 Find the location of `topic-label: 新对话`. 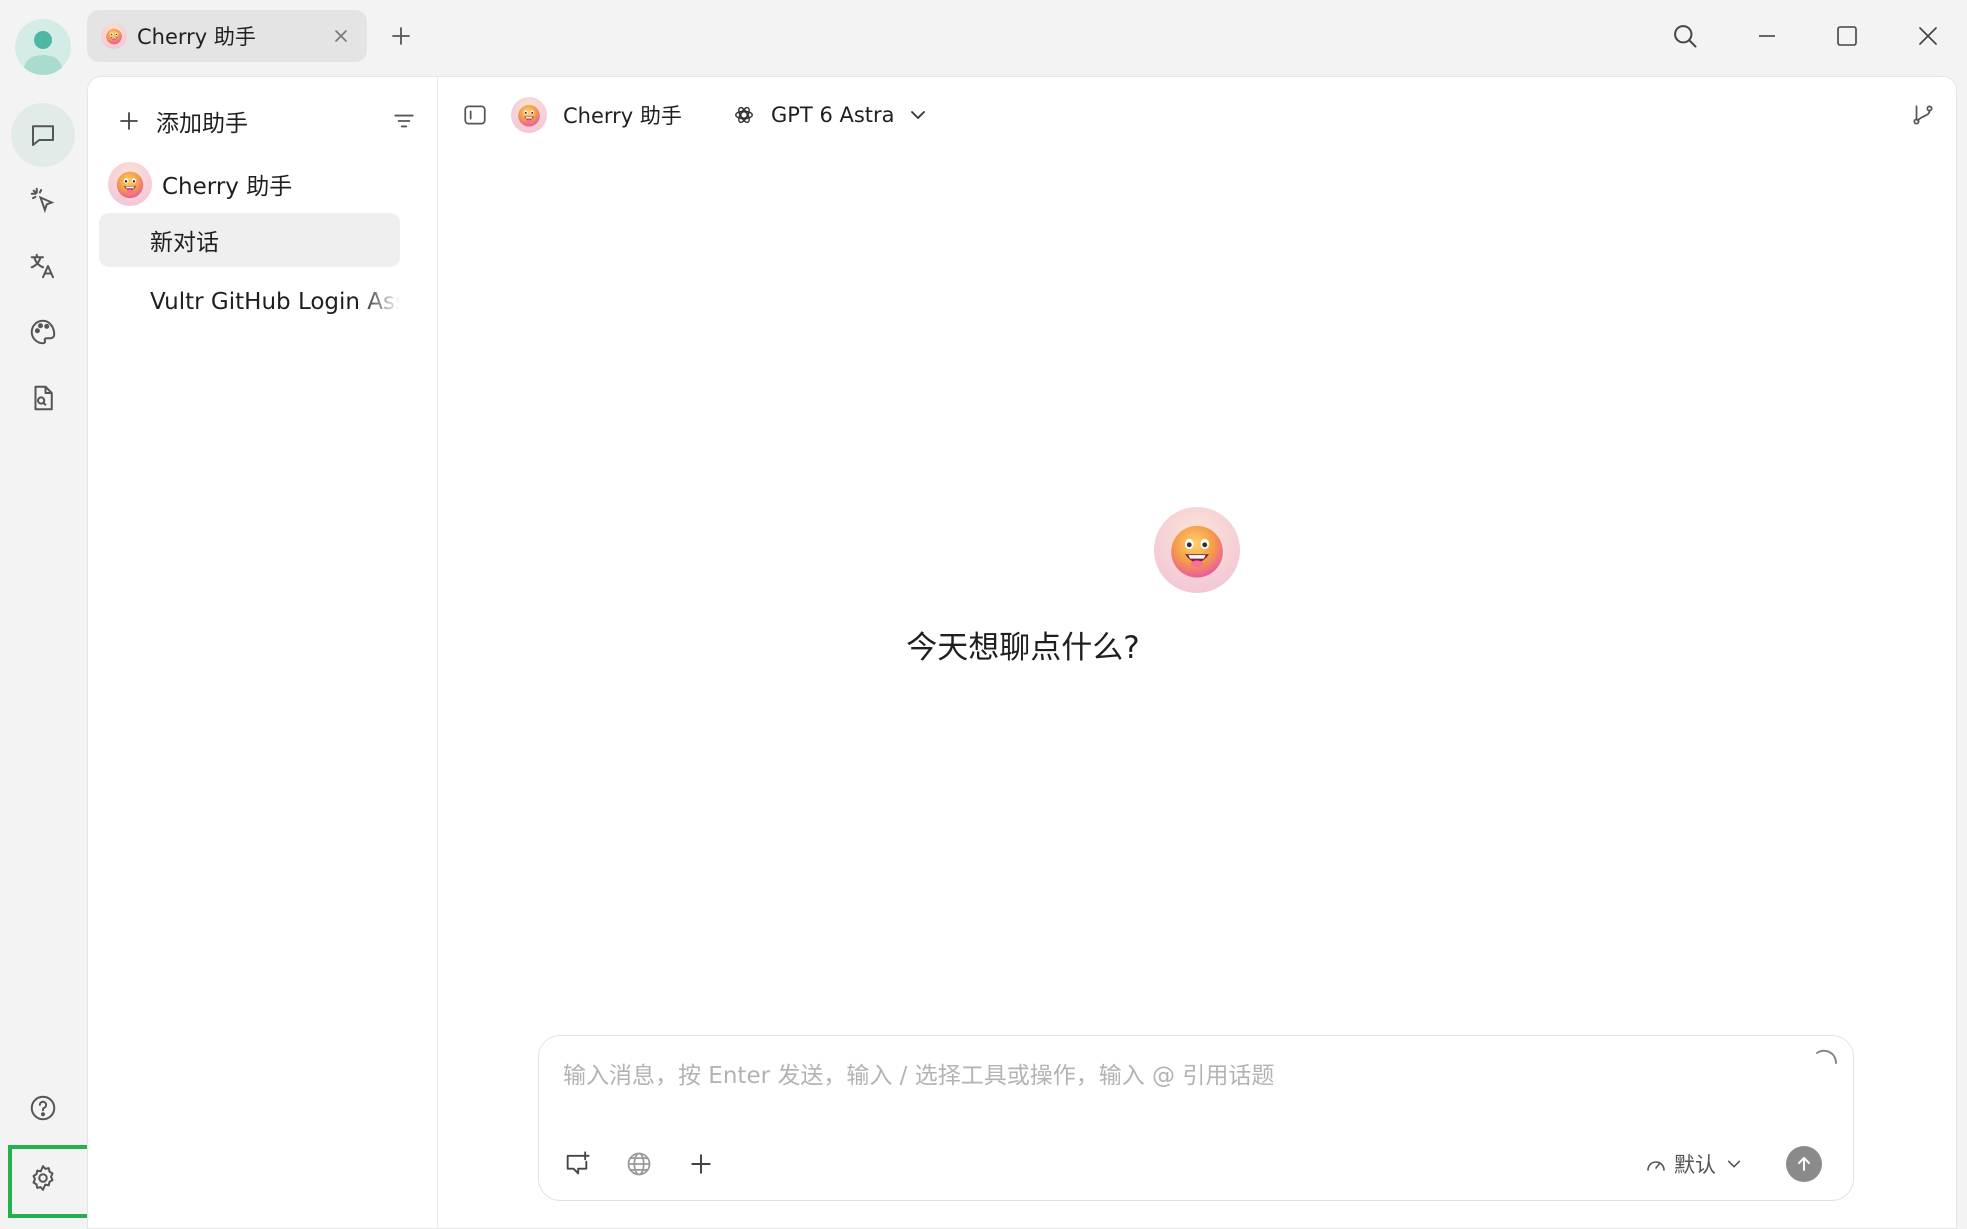

topic-label: 新对话 is located at coordinates (184, 243).